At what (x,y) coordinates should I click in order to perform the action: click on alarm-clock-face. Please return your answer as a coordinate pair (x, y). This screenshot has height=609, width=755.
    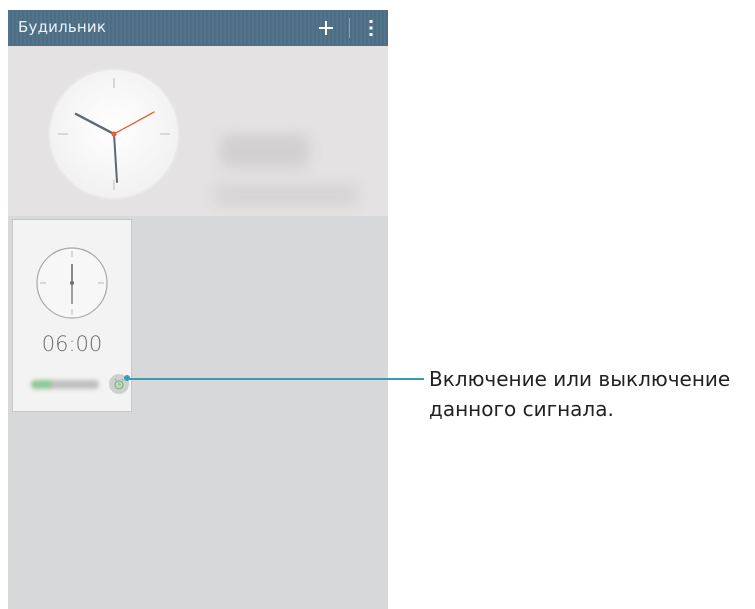
    Looking at the image, I should click on (72, 283).